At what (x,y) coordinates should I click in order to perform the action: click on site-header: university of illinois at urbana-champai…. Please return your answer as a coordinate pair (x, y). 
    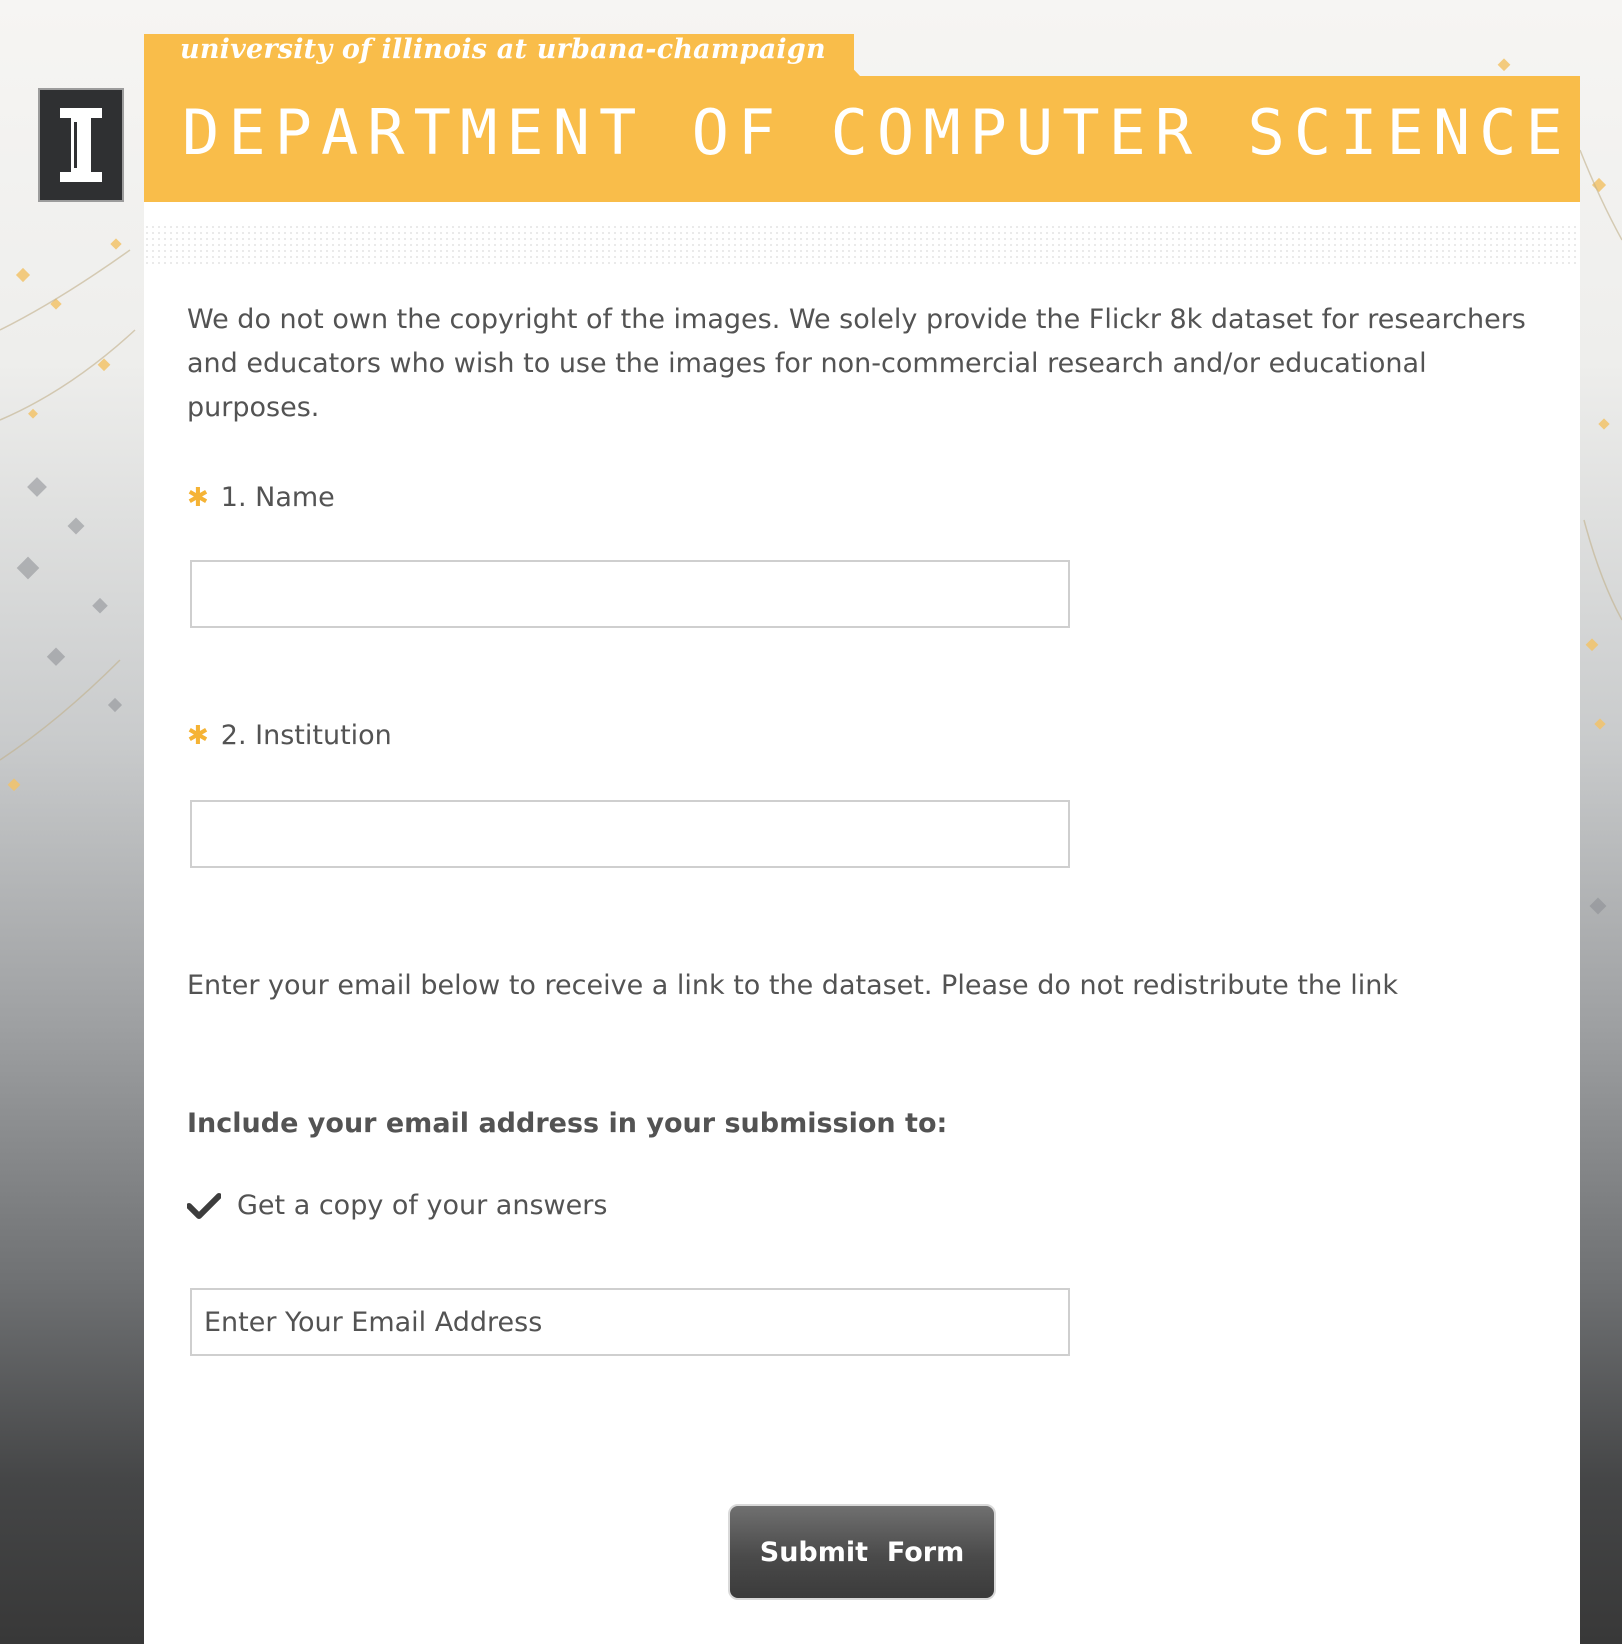
    Looking at the image, I should click on (862, 118).